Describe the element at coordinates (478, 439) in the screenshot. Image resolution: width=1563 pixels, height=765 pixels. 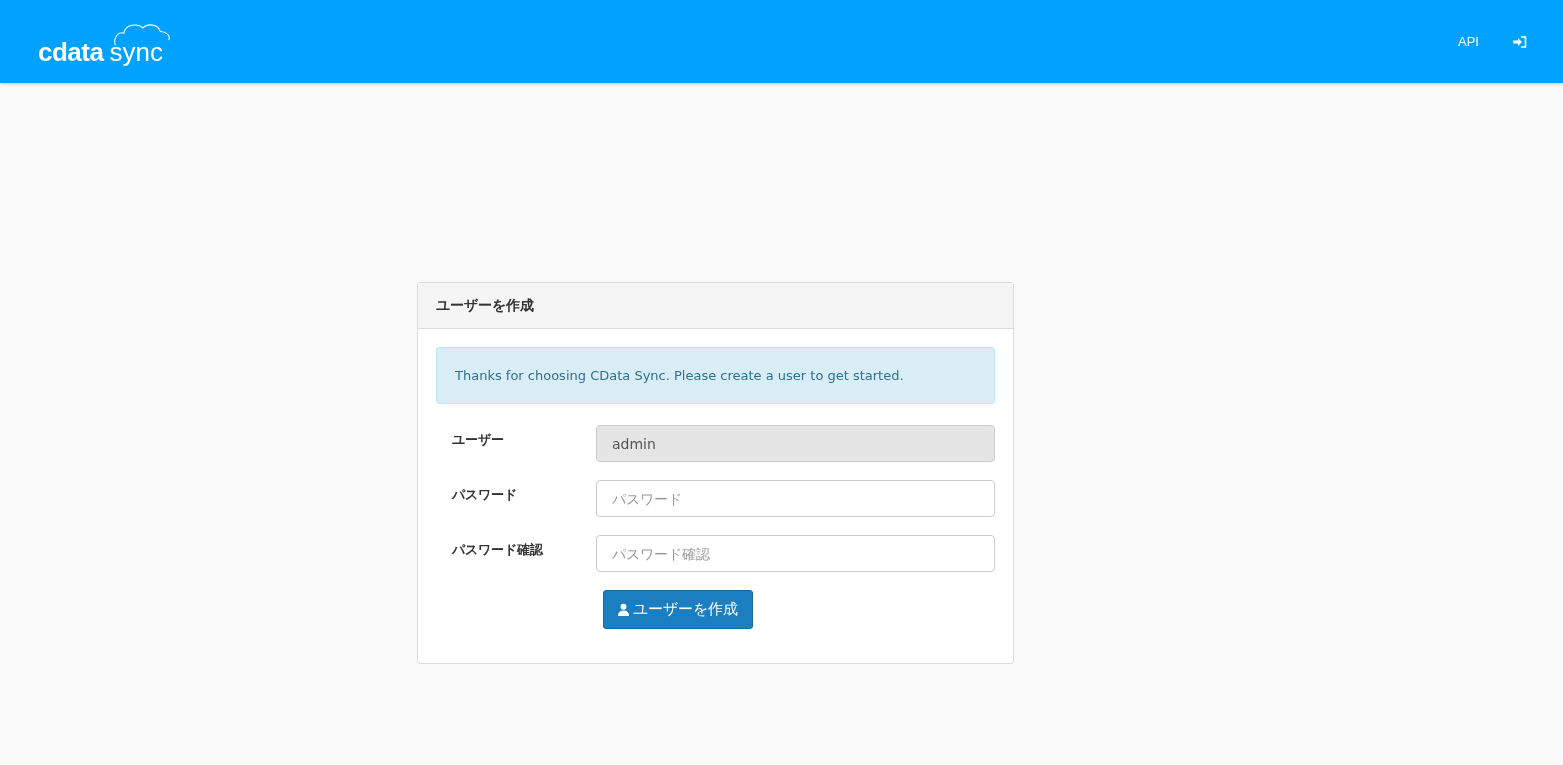
I see `field-label: ユーザー` at that location.